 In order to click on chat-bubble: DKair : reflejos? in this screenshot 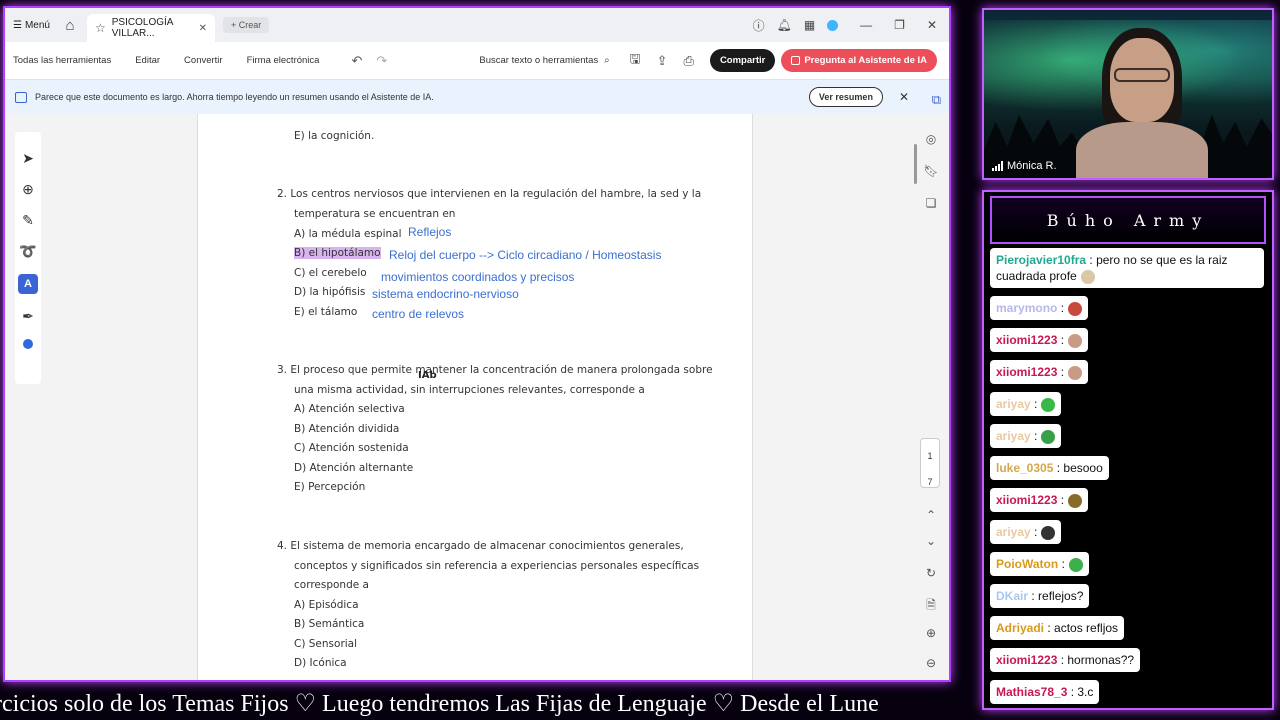, I will do `click(1040, 596)`.